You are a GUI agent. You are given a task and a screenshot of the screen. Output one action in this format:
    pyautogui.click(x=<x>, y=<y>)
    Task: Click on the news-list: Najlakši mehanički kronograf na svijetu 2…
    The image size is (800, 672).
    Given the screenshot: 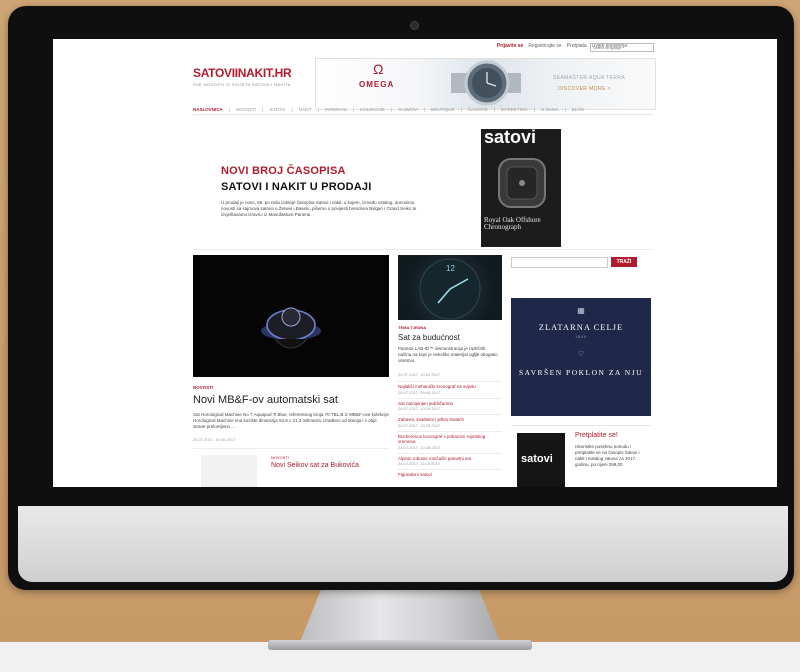 What is the action you would take?
    pyautogui.click(x=450, y=431)
    